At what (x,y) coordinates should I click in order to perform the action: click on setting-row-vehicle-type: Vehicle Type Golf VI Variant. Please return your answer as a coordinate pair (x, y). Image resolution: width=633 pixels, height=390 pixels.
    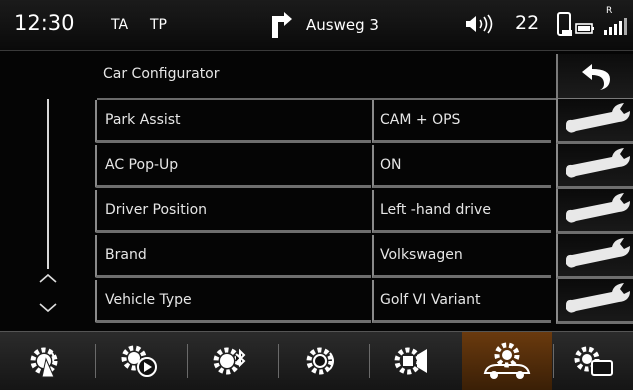
    Looking at the image, I should click on (364, 301).